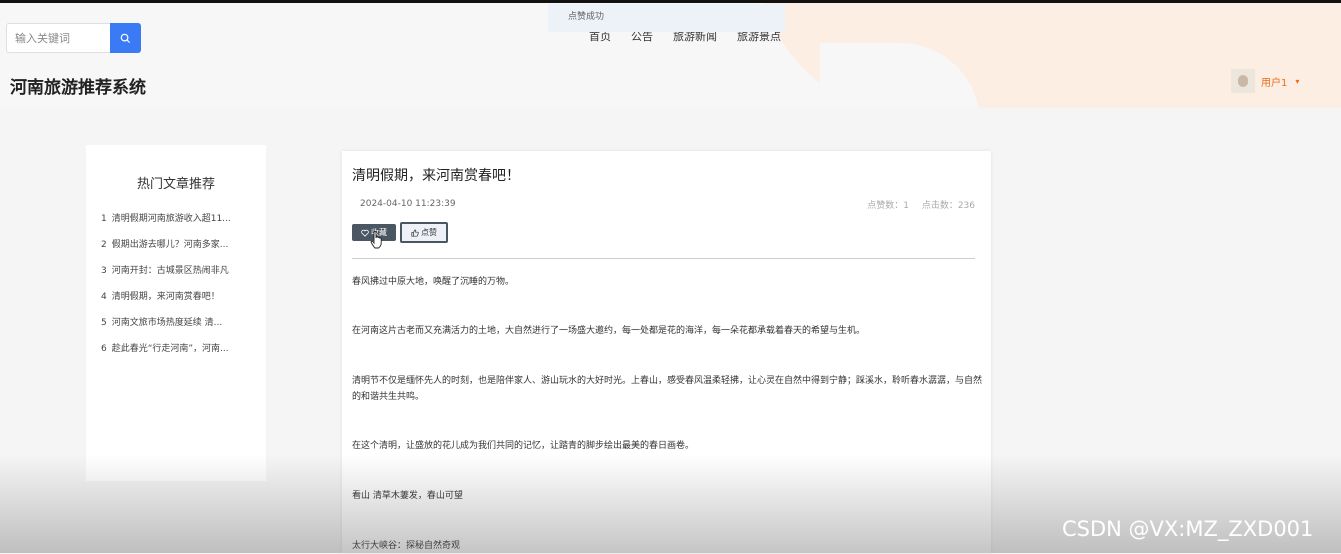 This screenshot has height=554, width=1341. What do you see at coordinates (365, 233) in the screenshot?
I see `heart-icon` at bounding box center [365, 233].